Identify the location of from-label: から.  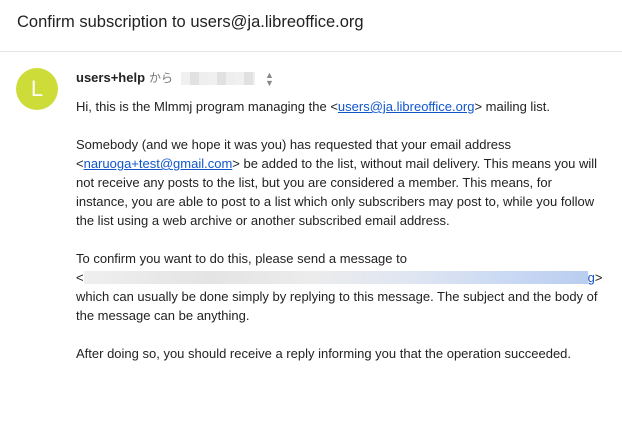
(161, 78).